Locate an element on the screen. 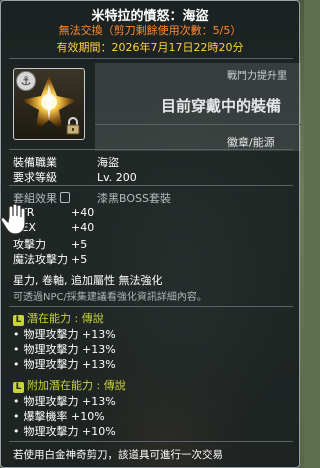 This screenshot has height=468, width=320. anchor-icon: ⚓ is located at coordinates (26, 81).